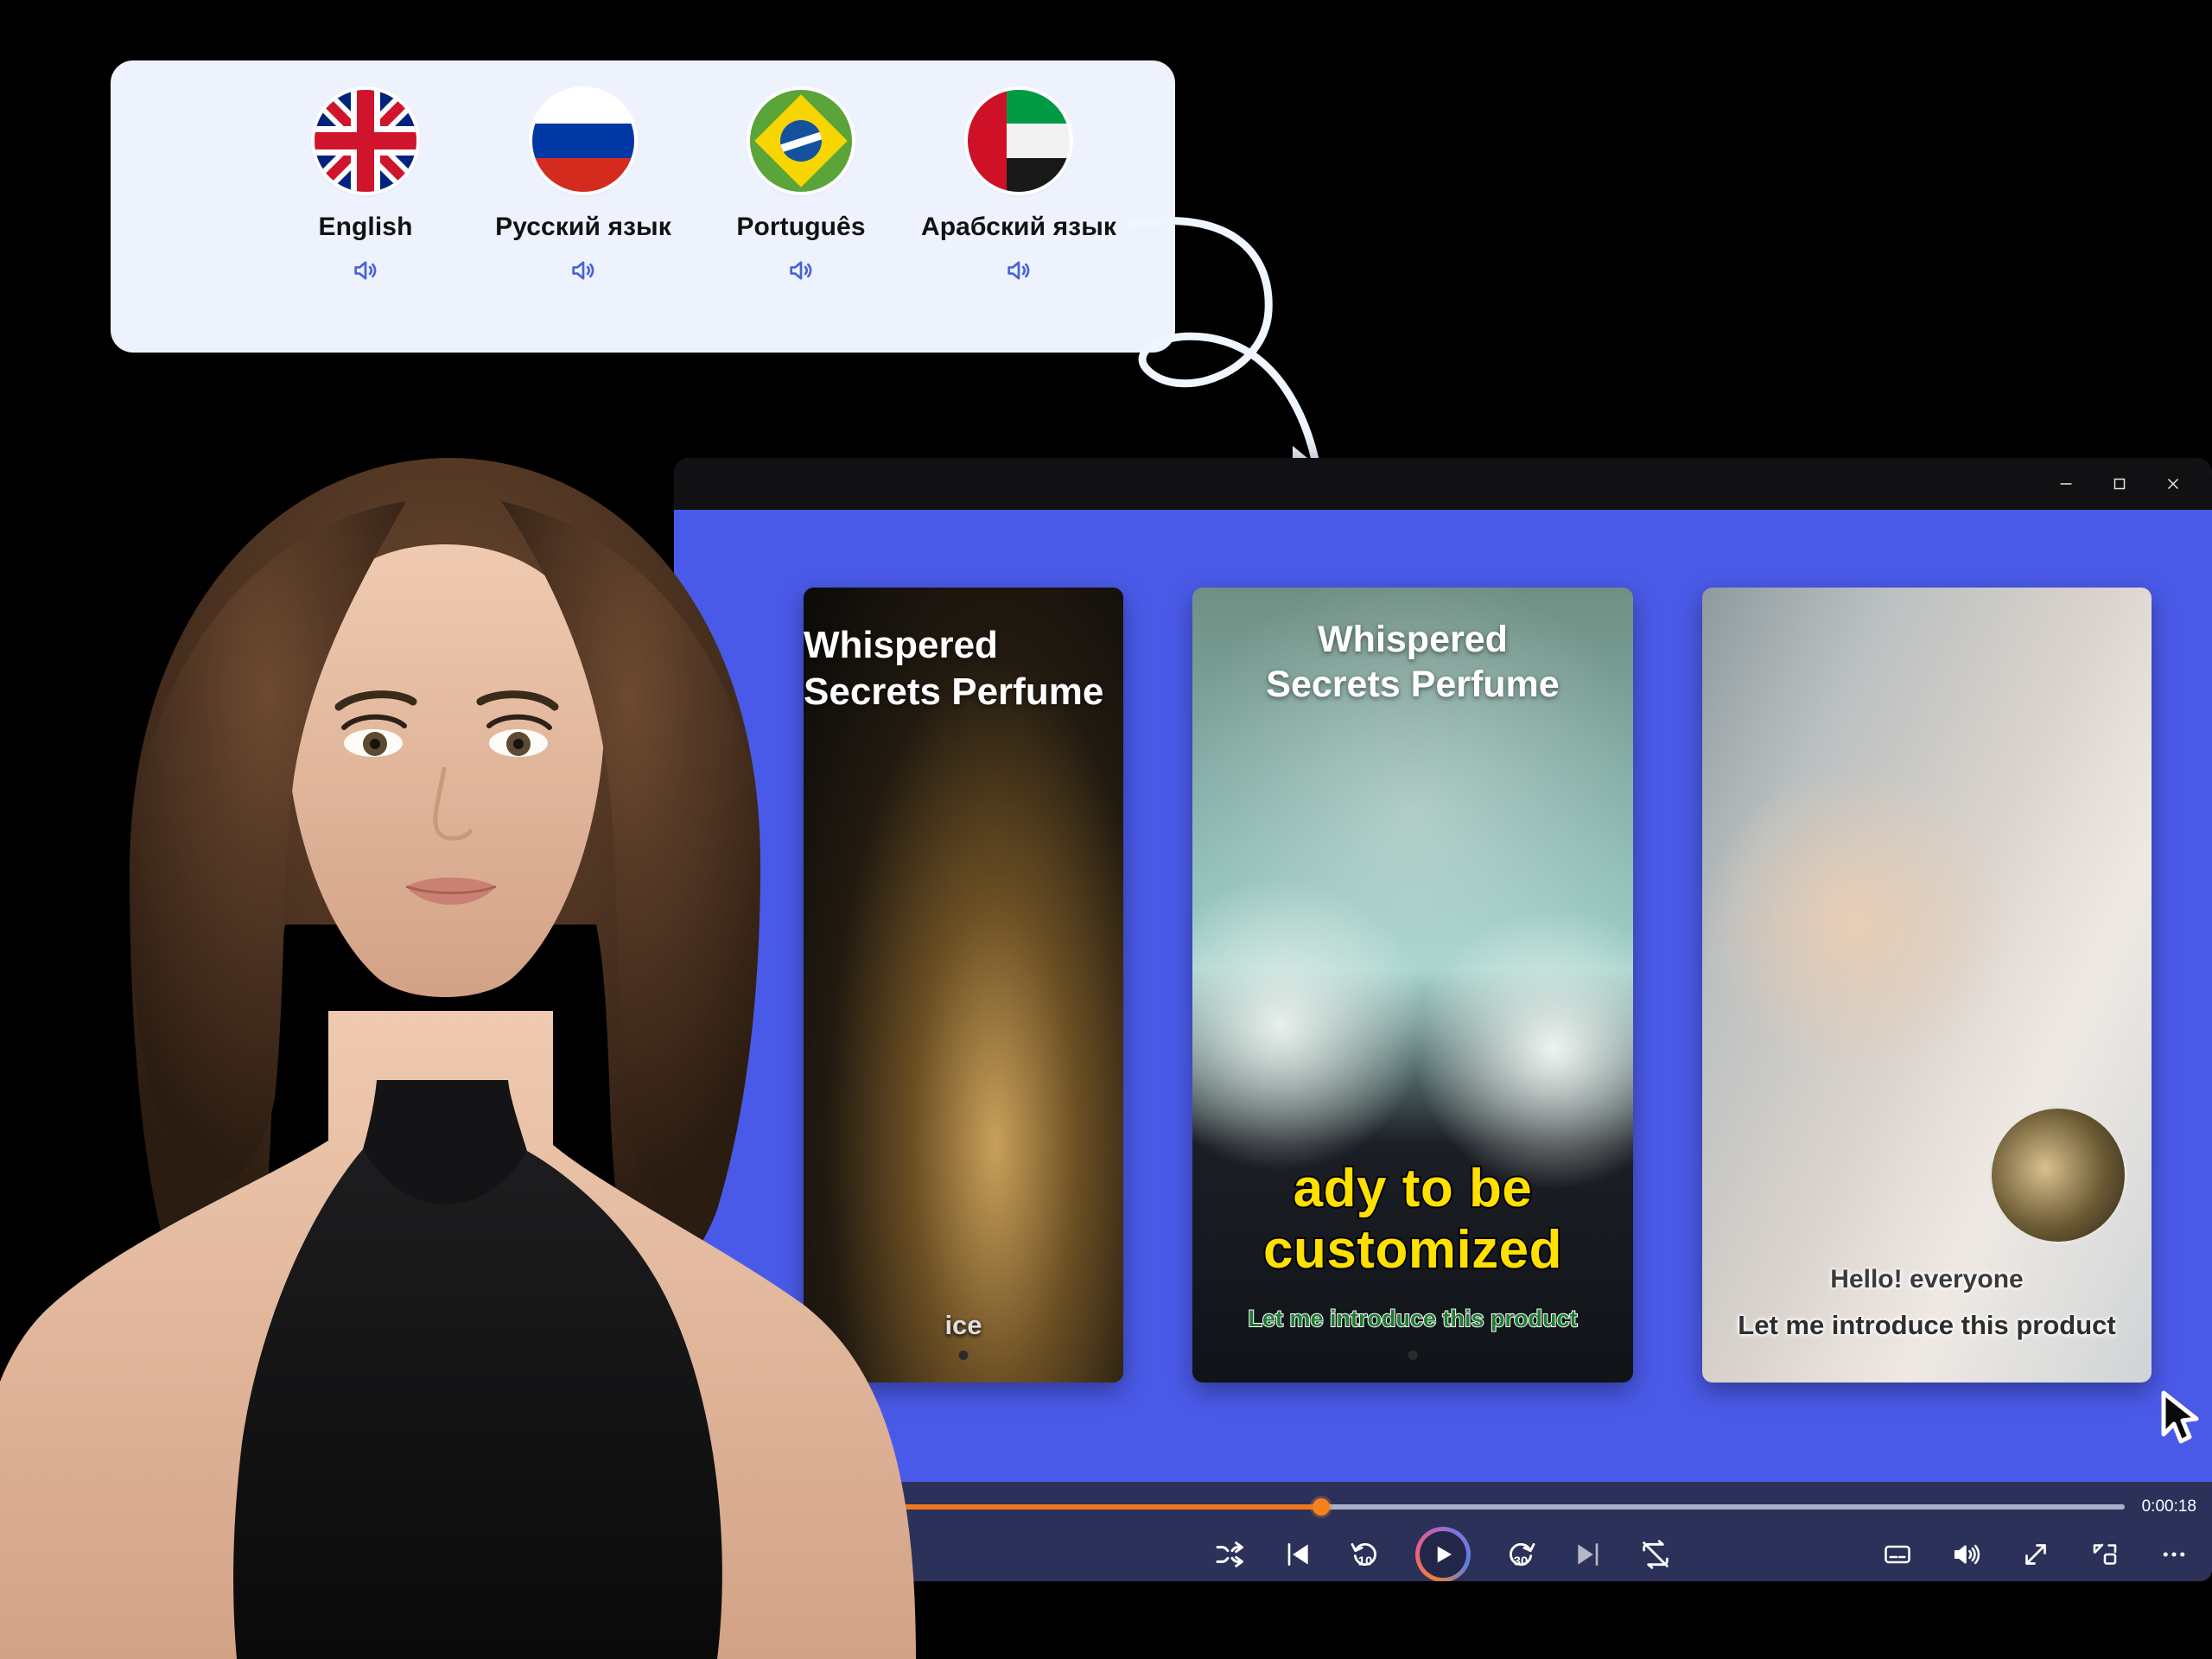 The width and height of the screenshot is (2212, 1659). Describe the element at coordinates (365, 141) in the screenshot. I see `uk-flag-icon` at that location.